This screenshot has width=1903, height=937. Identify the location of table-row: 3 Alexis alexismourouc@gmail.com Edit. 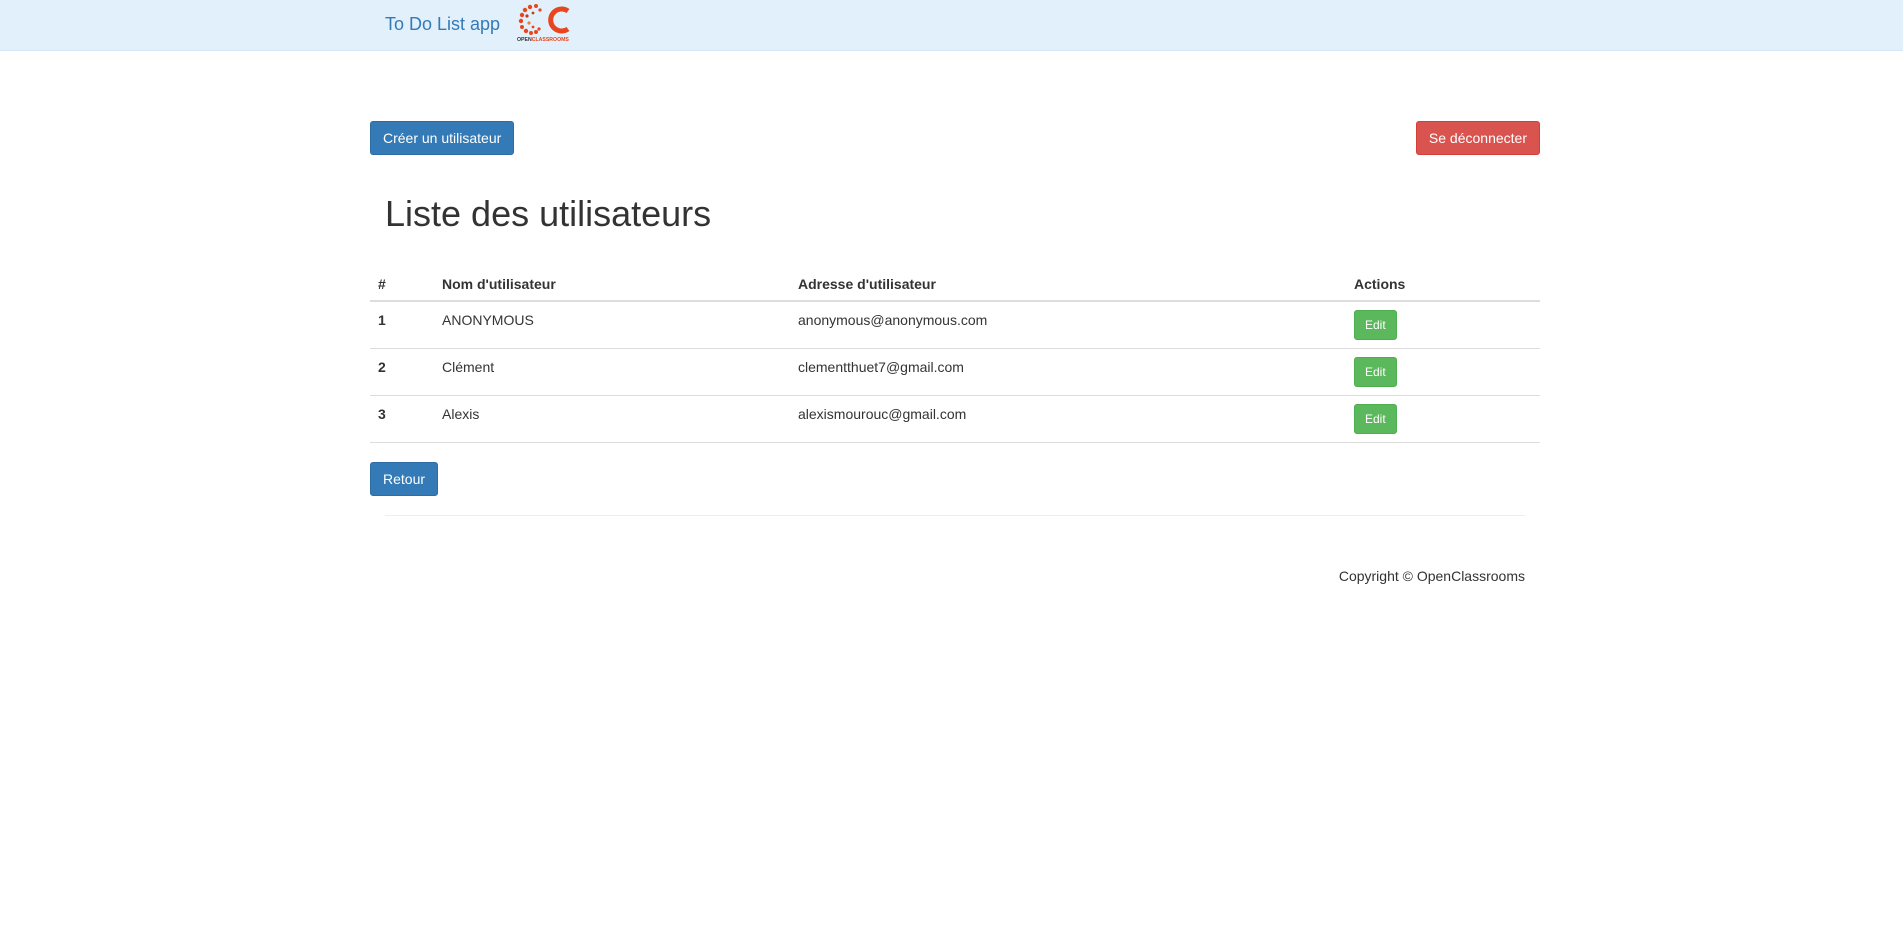
(955, 419).